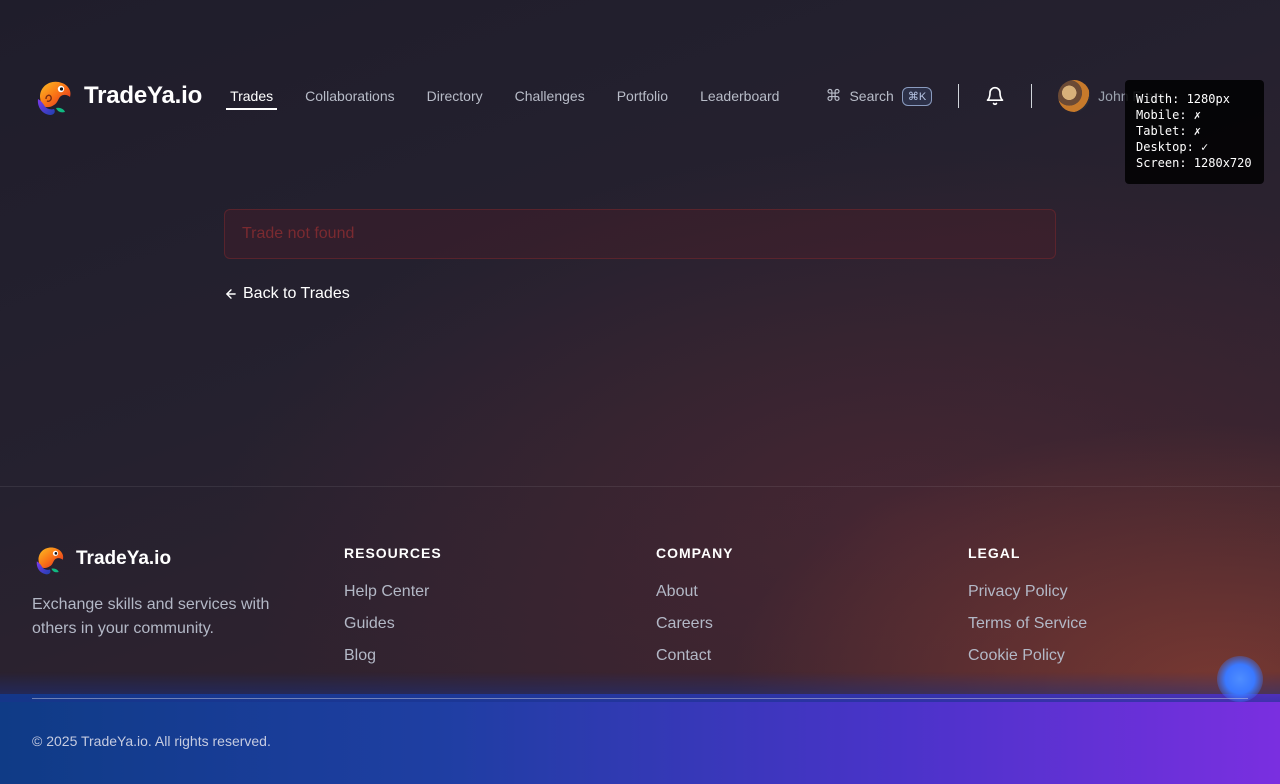  Describe the element at coordinates (1169, 131) in the screenshot. I see `debug-tablet: Tablet: ✗` at that location.